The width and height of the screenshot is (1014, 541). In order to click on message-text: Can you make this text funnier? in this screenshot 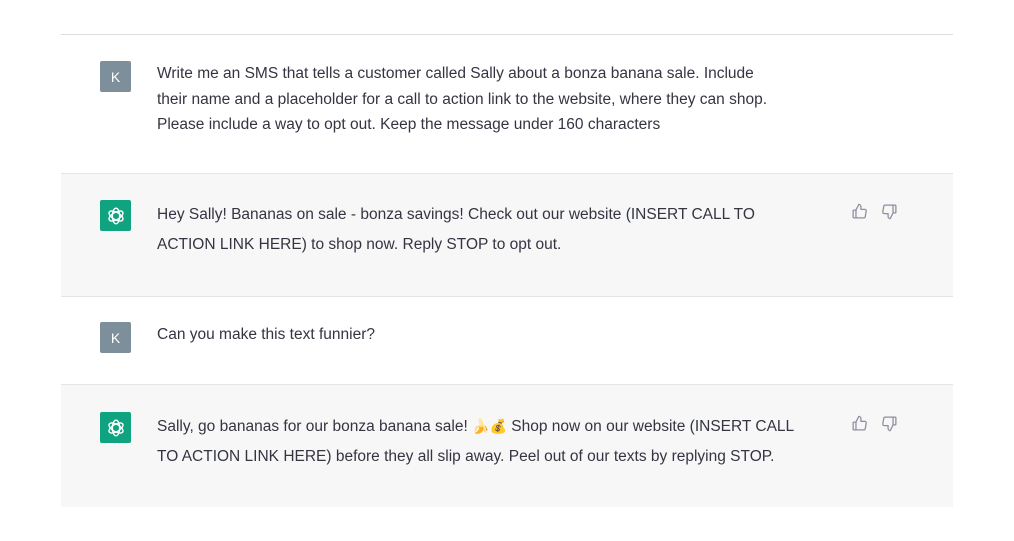, I will do `click(266, 335)`.